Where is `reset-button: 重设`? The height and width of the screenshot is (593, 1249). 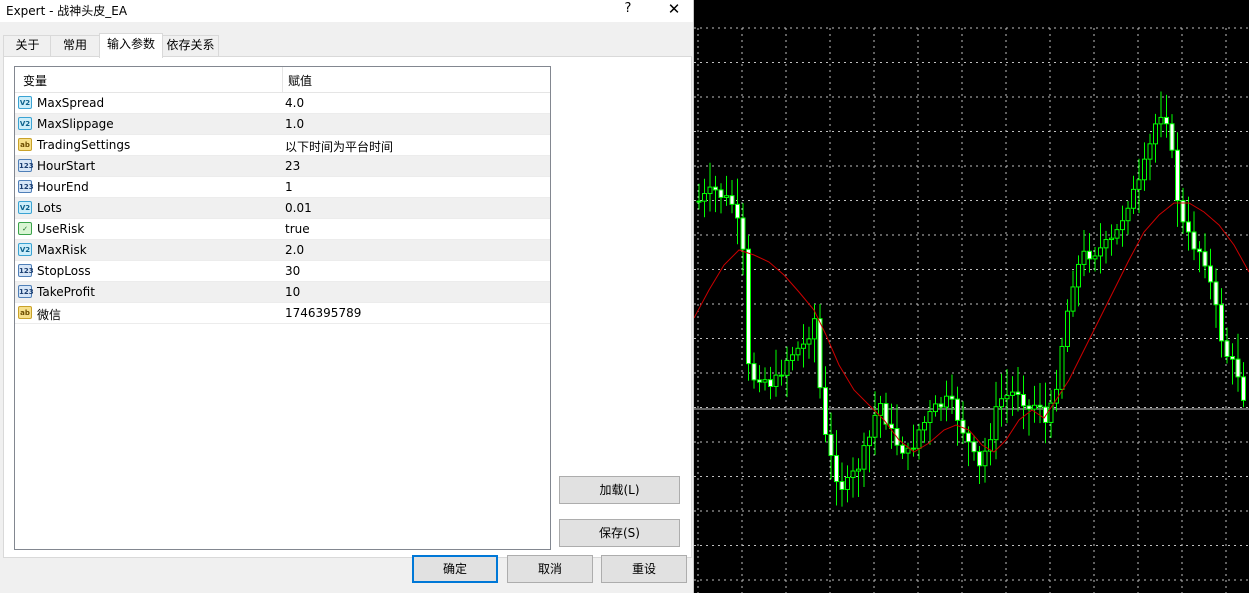 reset-button: 重设 is located at coordinates (644, 569).